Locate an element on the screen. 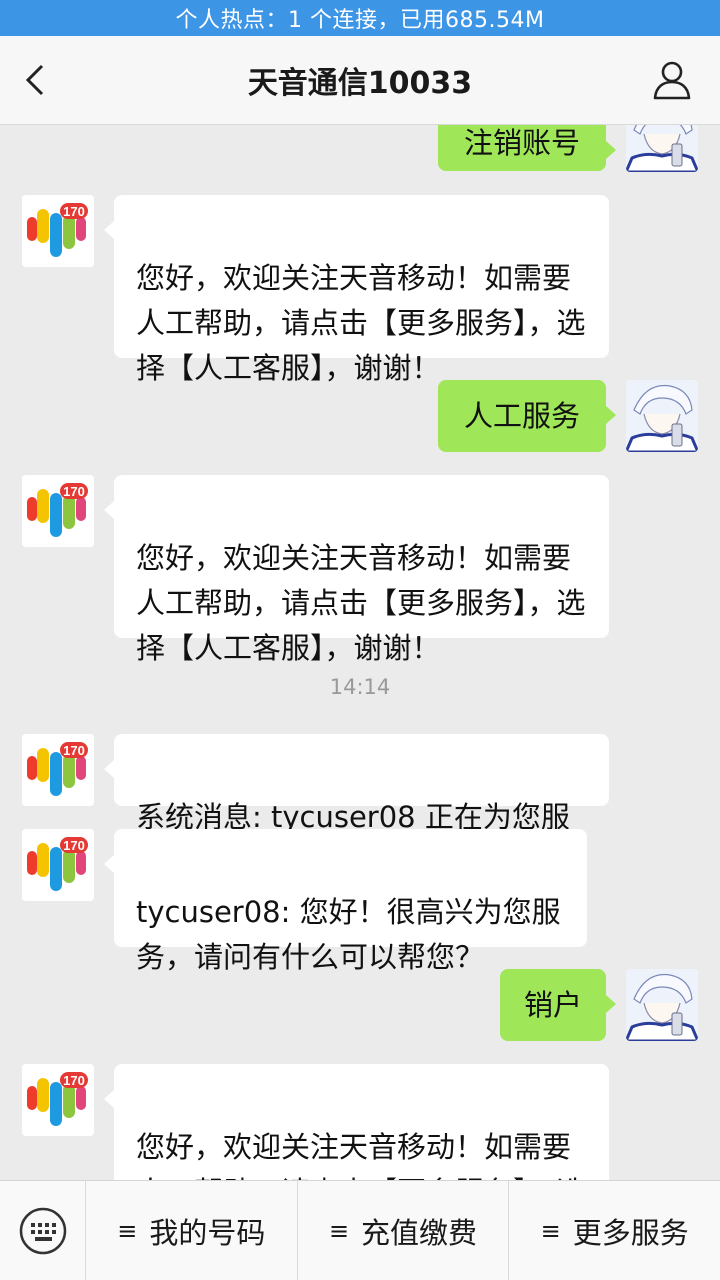 The width and height of the screenshot is (720, 1280). outgoing-bubble: 人工服务 is located at coordinates (527, 416).